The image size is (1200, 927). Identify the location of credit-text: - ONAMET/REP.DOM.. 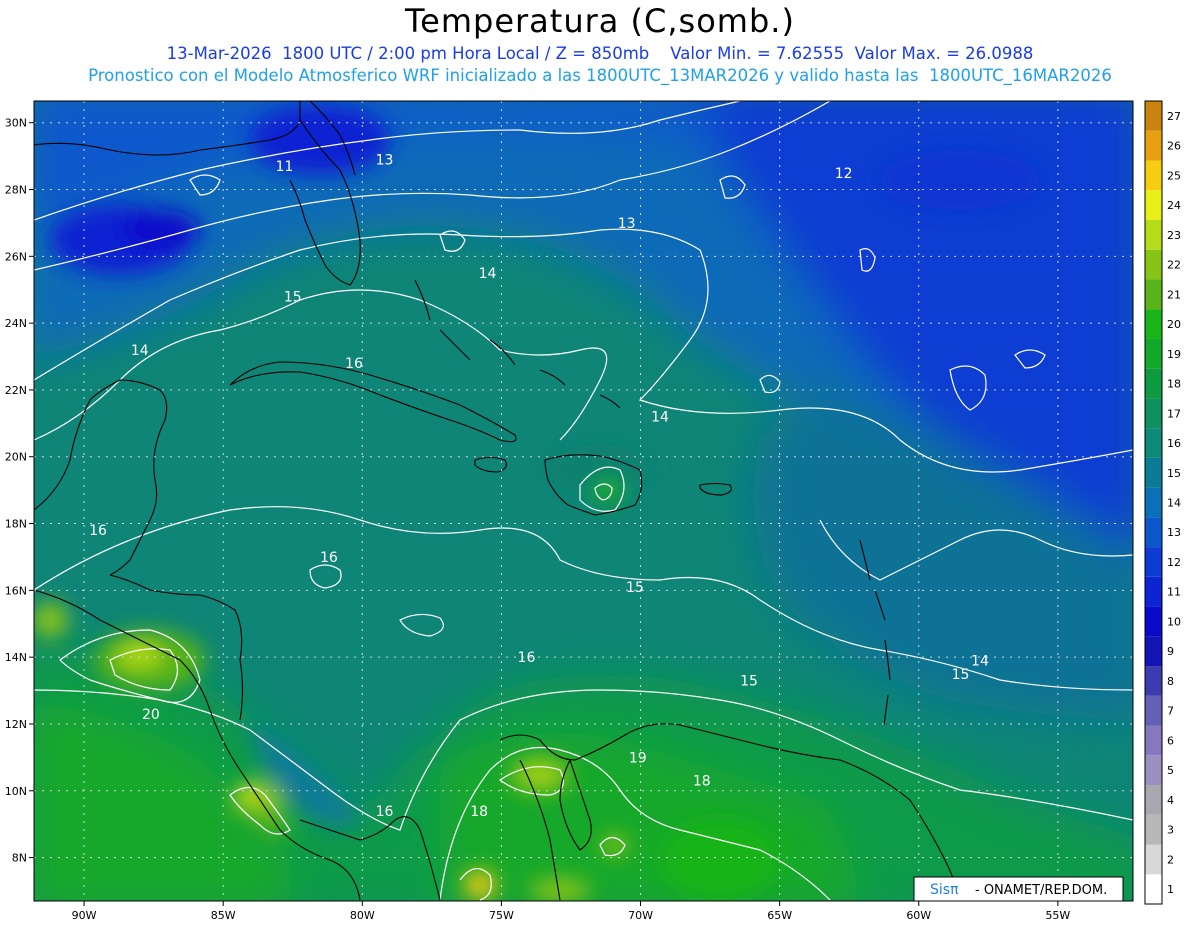
(1041, 890).